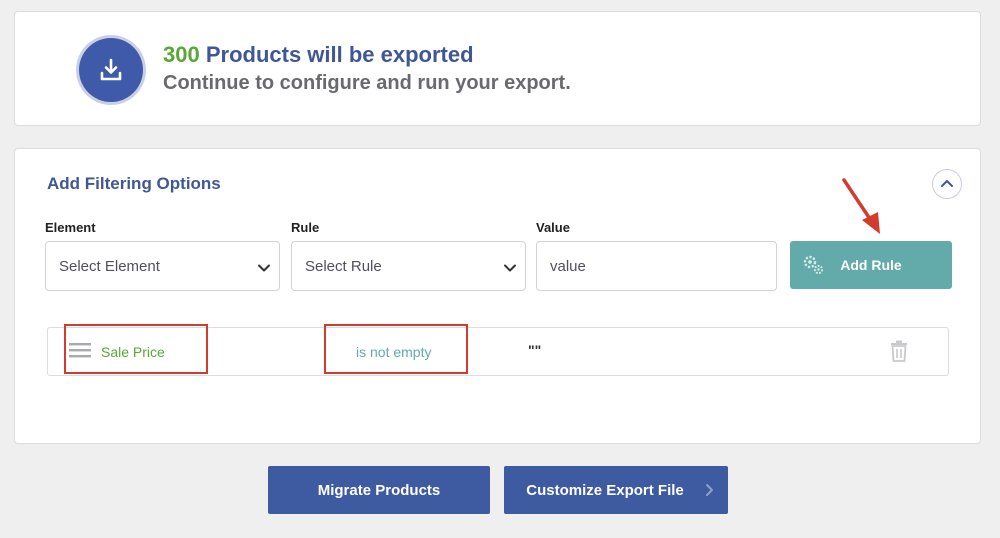 This screenshot has height=538, width=1000. I want to click on migrate-products-button: Migrate Products, so click(379, 490).